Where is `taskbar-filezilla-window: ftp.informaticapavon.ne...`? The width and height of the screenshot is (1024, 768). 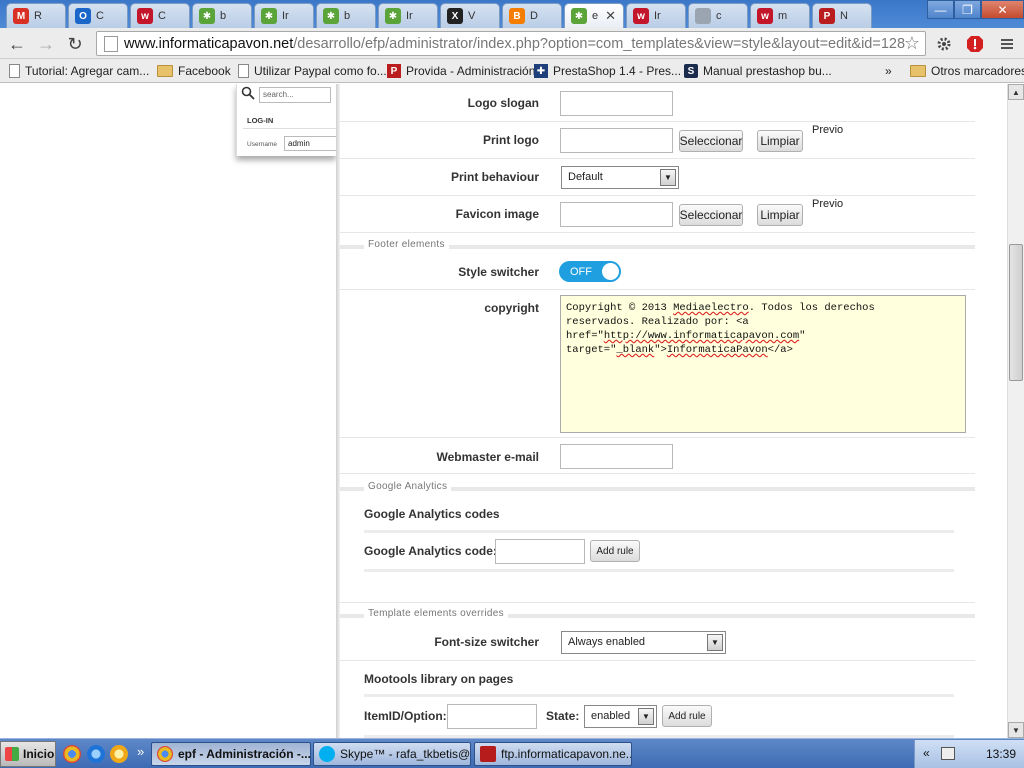
taskbar-filezilla-window: ftp.informaticapavon.ne... is located at coordinates (553, 754).